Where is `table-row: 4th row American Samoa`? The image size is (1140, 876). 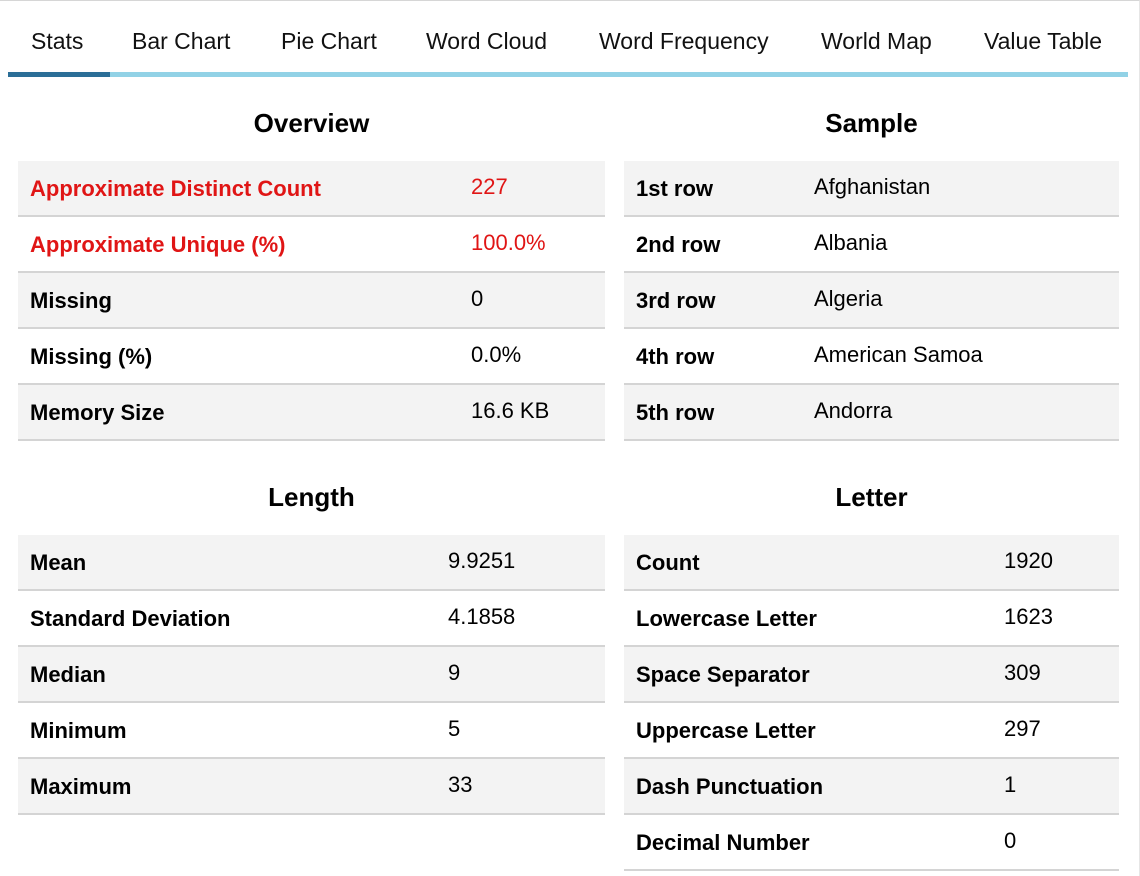 table-row: 4th row American Samoa is located at coordinates (871, 357).